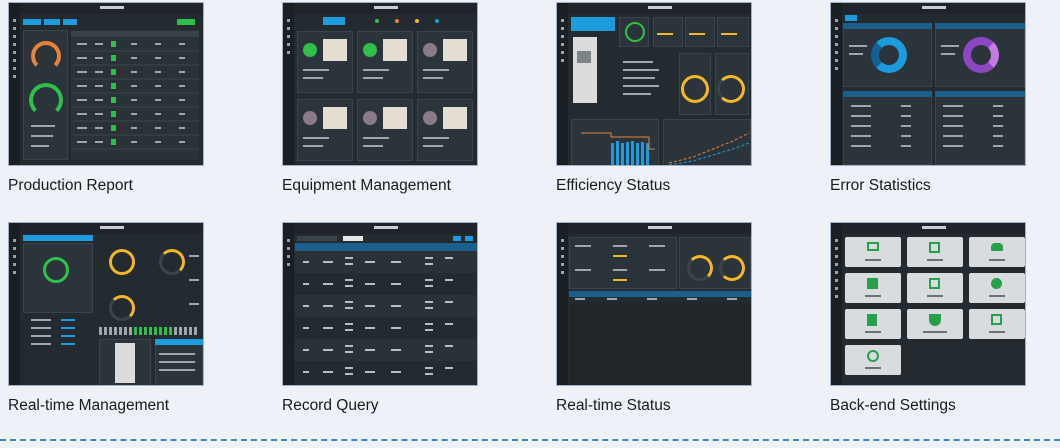 Image resolution: width=1060 pixels, height=448 pixels. I want to click on line-chart-mini, so click(709, 148).